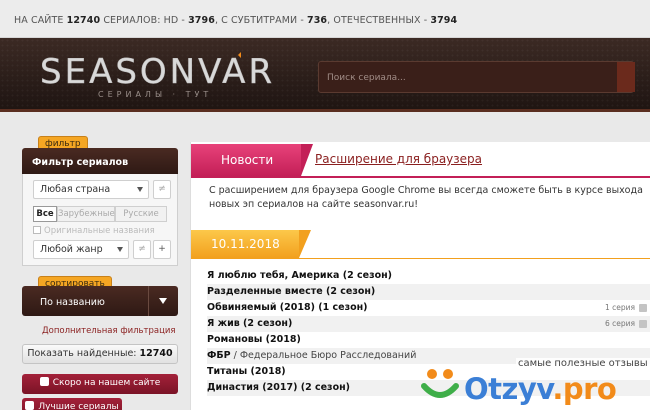 The width and height of the screenshot is (650, 410). What do you see at coordinates (420, 258) in the screenshot?
I see `date-divider` at bounding box center [420, 258].